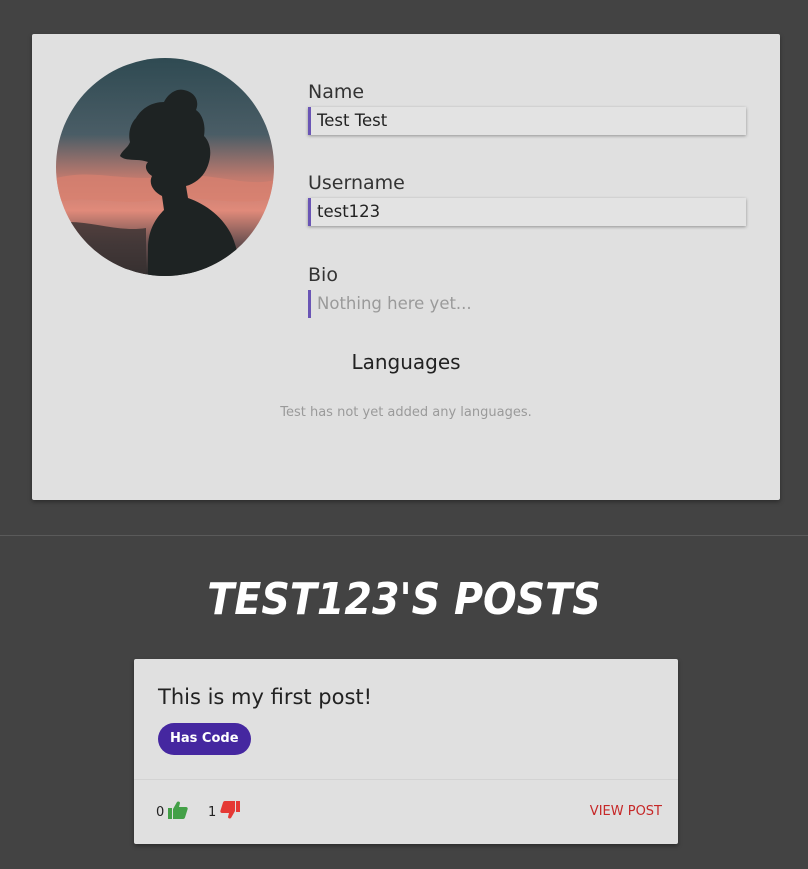  What do you see at coordinates (160, 812) in the screenshot?
I see `upvote-count: 0` at bounding box center [160, 812].